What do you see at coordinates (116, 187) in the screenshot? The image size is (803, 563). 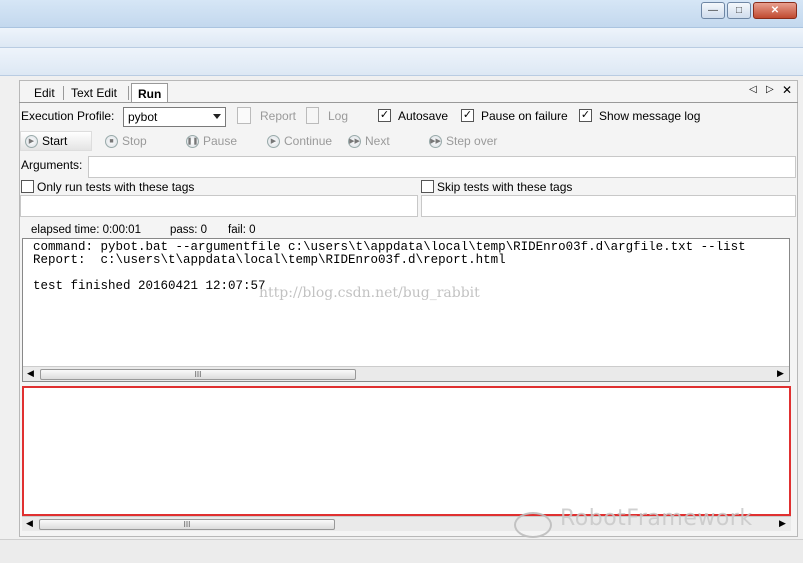 I see `only-run-tags-label: Only run tests with these tags` at bounding box center [116, 187].